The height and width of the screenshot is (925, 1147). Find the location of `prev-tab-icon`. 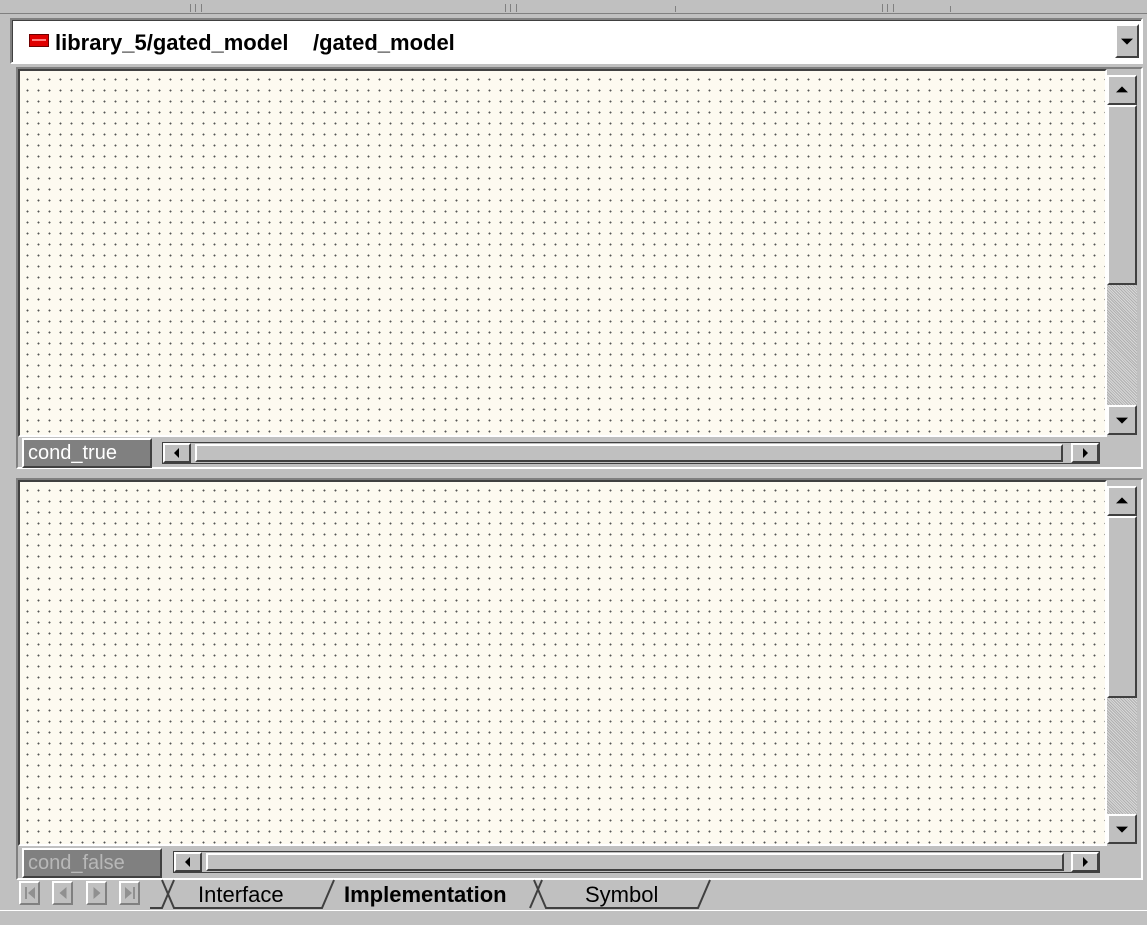

prev-tab-icon is located at coordinates (62, 893).